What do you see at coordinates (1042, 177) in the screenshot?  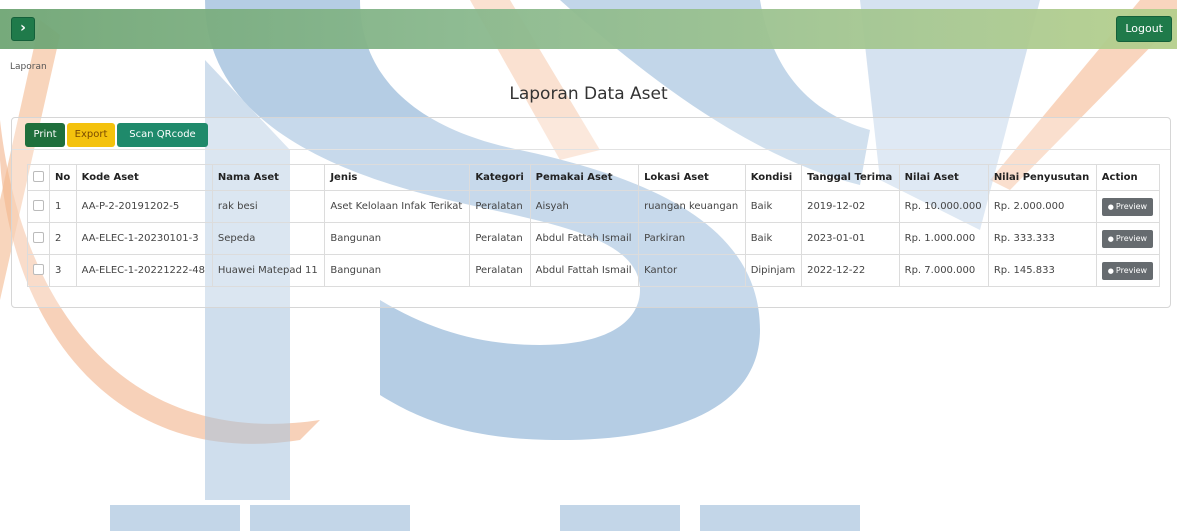 I see `header-nilai-penyusutan: Nilai Penyusutan` at bounding box center [1042, 177].